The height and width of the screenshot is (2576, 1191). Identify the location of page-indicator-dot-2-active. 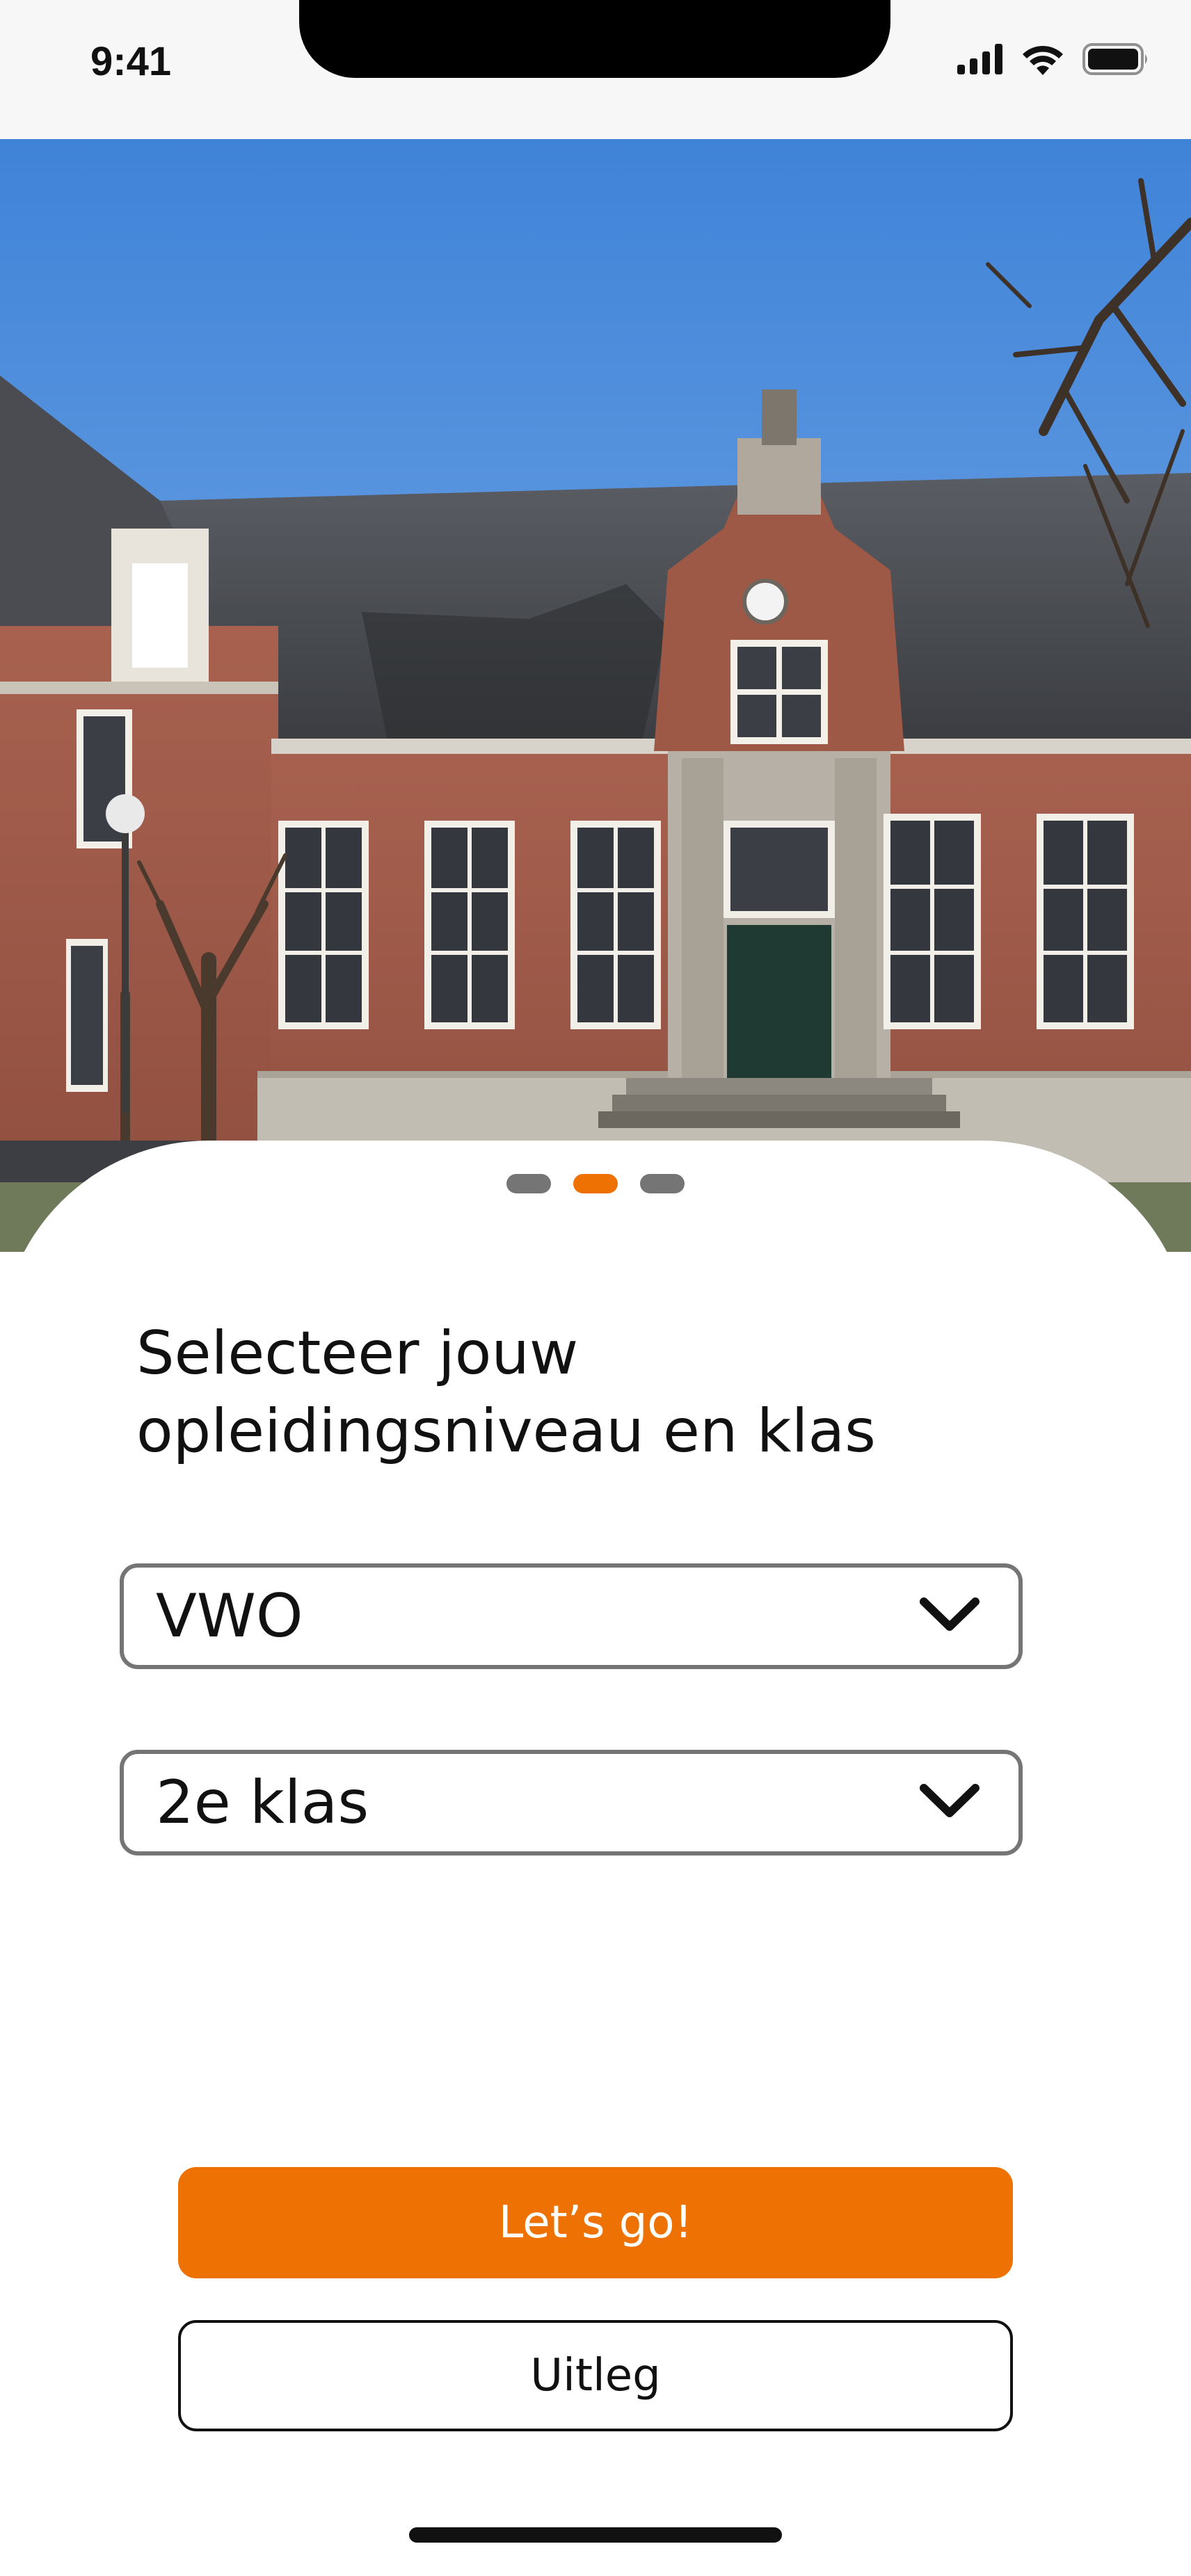
(595, 1183).